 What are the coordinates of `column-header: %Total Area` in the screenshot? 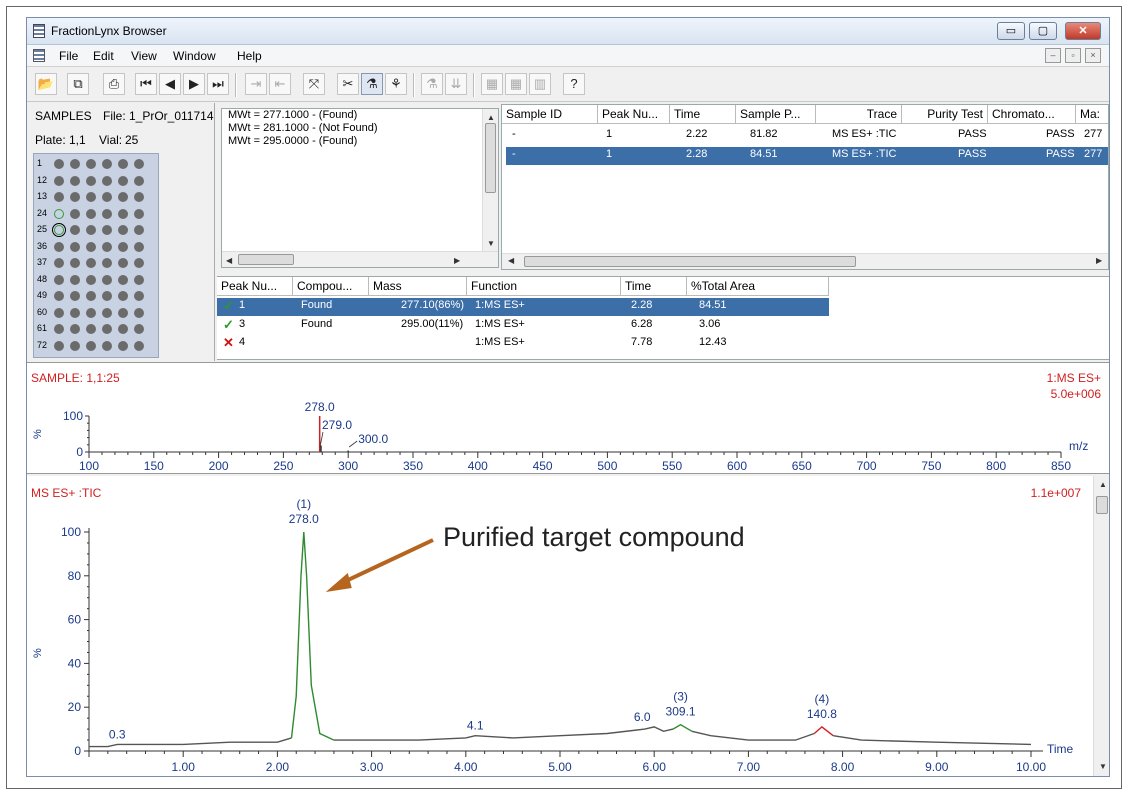 It's located at (758, 286).